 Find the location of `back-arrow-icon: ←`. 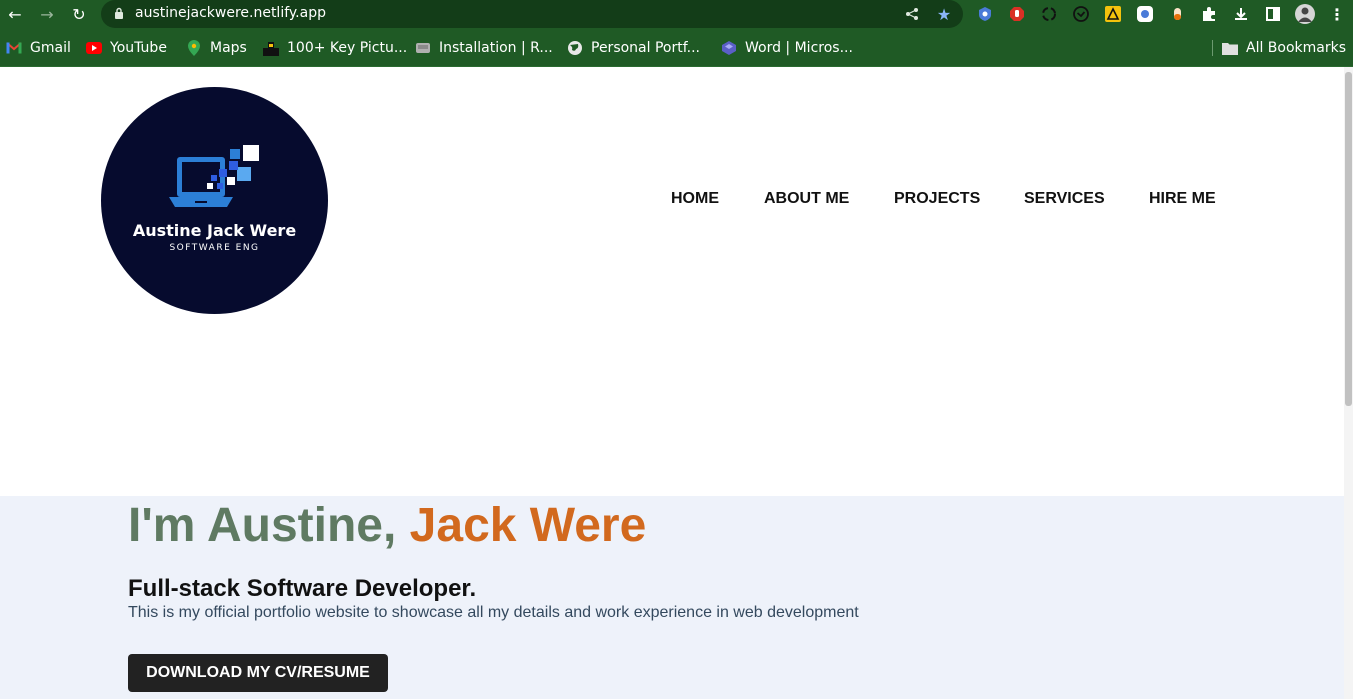

back-arrow-icon: ← is located at coordinates (15, 14).